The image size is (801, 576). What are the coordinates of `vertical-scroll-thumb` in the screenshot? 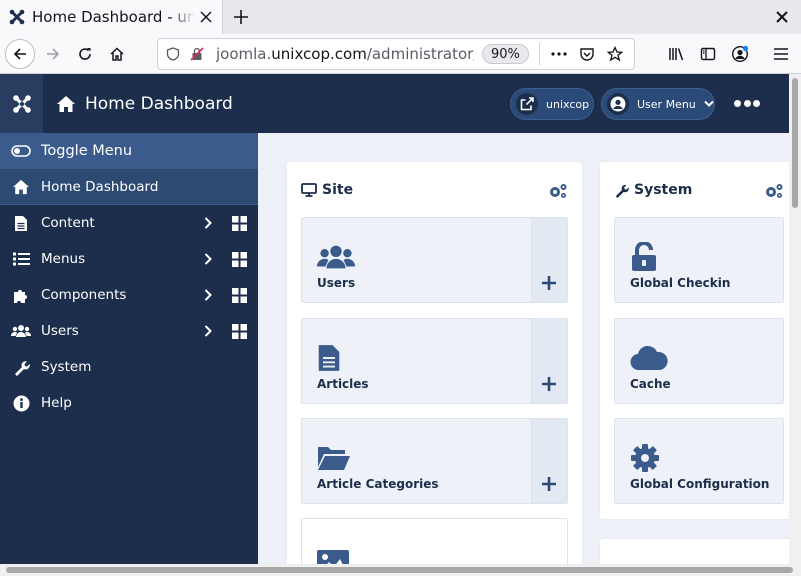 It's located at (795, 143).